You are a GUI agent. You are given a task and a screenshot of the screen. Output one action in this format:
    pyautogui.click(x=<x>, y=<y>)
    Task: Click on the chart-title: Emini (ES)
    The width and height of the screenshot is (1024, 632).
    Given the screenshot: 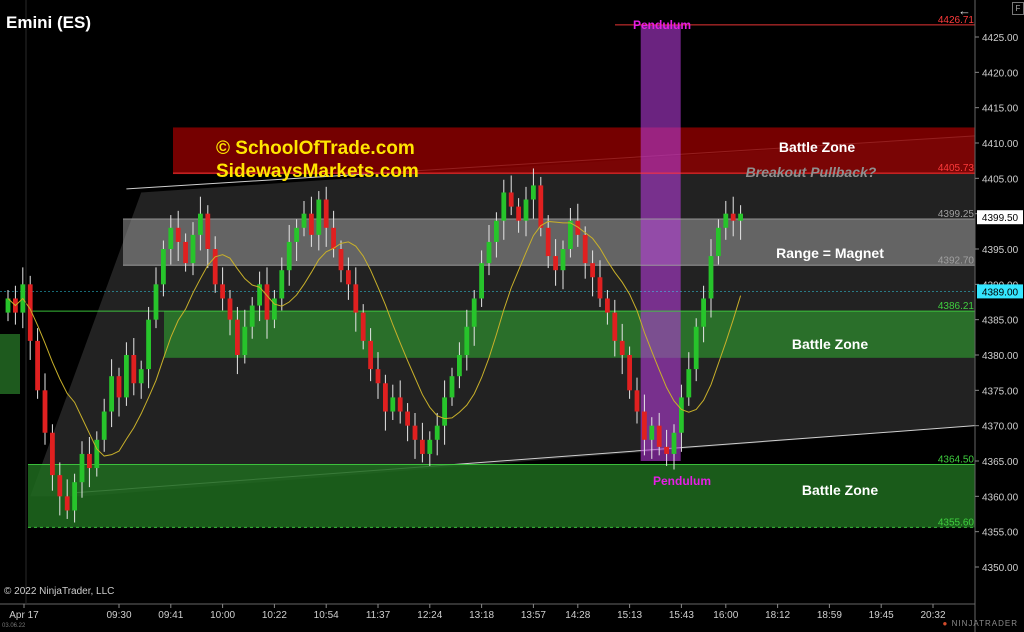 What is the action you would take?
    pyautogui.click(x=49, y=22)
    